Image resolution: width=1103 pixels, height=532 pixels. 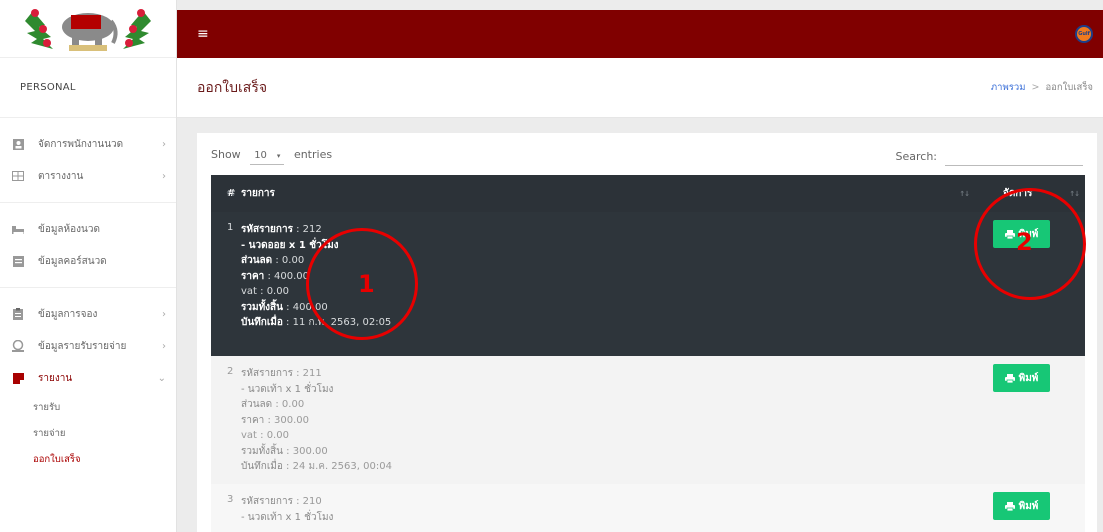 I want to click on sidebar-item-label: จัดการพนักงานนวด, so click(x=81, y=144).